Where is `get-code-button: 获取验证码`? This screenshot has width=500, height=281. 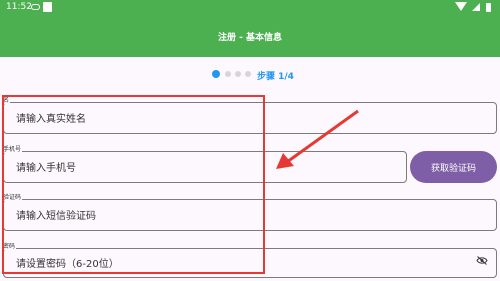
get-code-button: 获取验证码 is located at coordinates (453, 167).